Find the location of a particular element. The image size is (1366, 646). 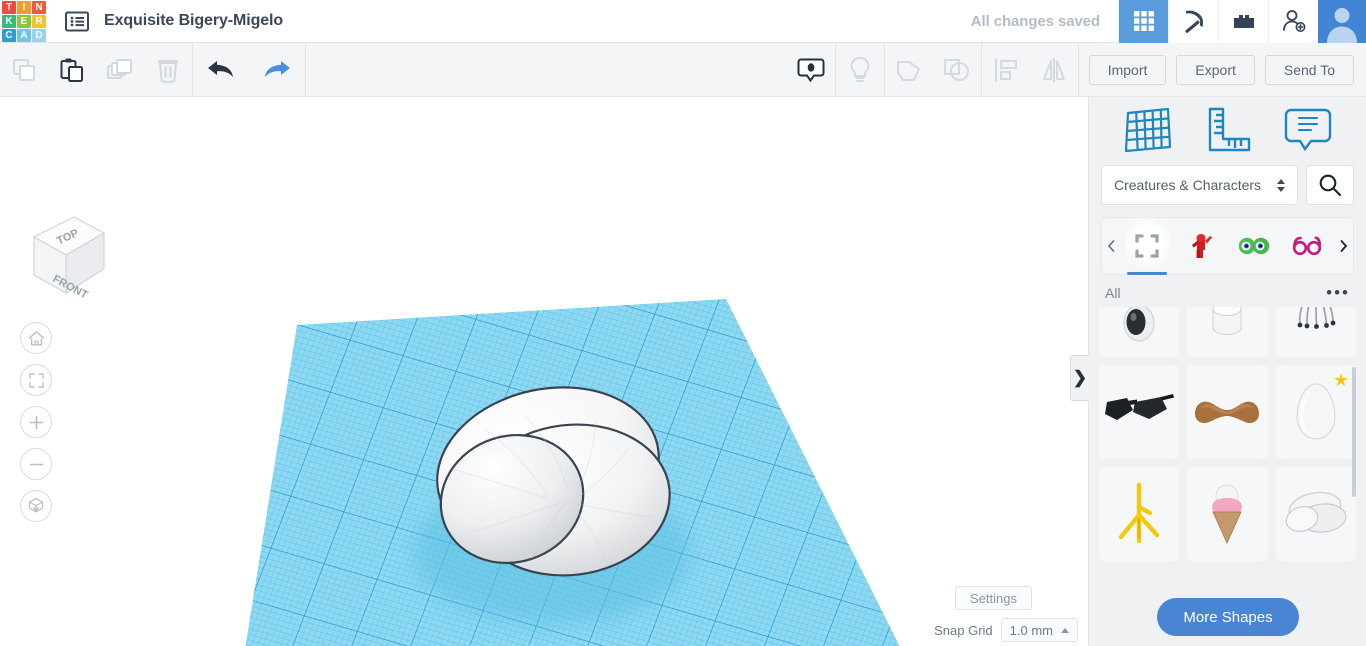

tab-glasses is located at coordinates (1308, 246).